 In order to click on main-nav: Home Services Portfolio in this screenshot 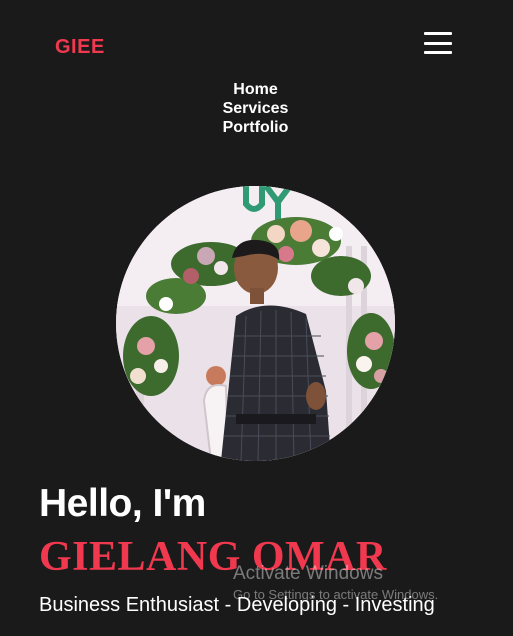, I will do `click(255, 108)`.